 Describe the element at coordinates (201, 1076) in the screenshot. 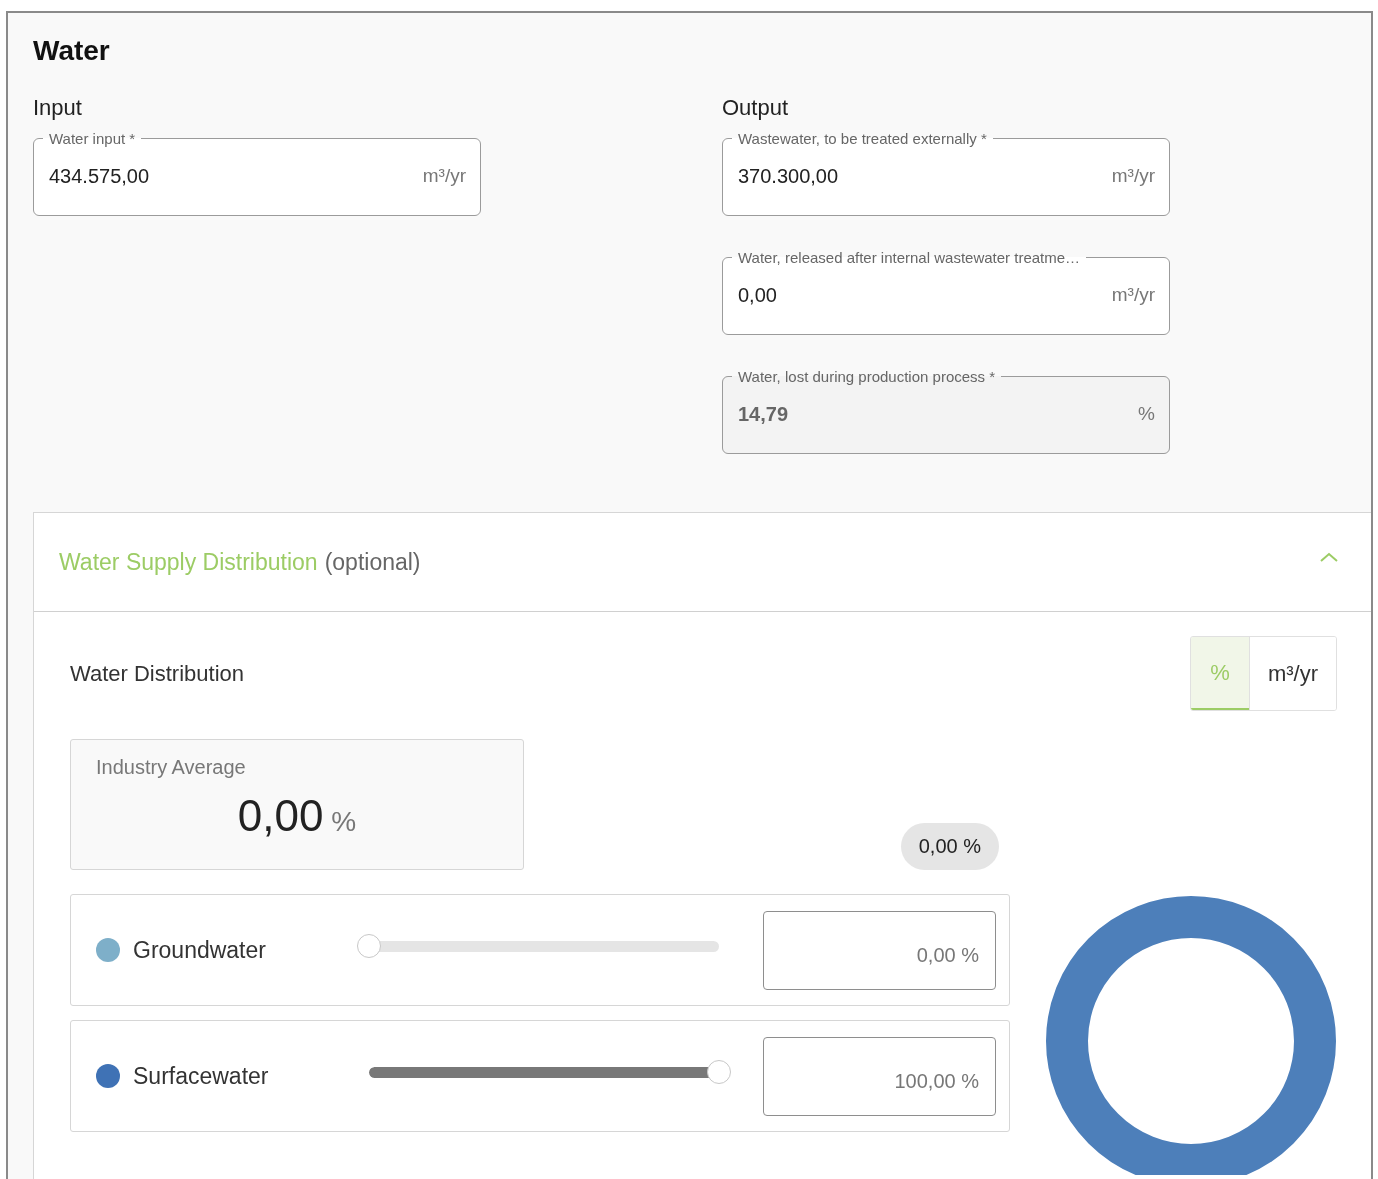

I see `source-name: Surfacewater` at that location.